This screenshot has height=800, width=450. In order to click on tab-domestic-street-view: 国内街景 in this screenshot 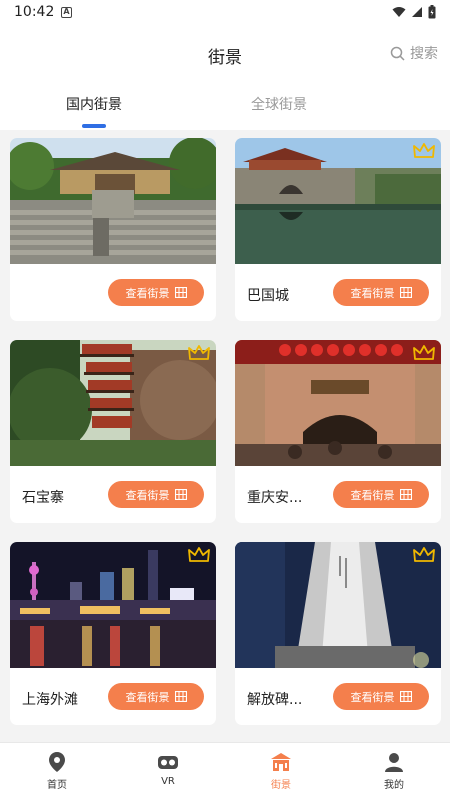, I will do `click(94, 104)`.